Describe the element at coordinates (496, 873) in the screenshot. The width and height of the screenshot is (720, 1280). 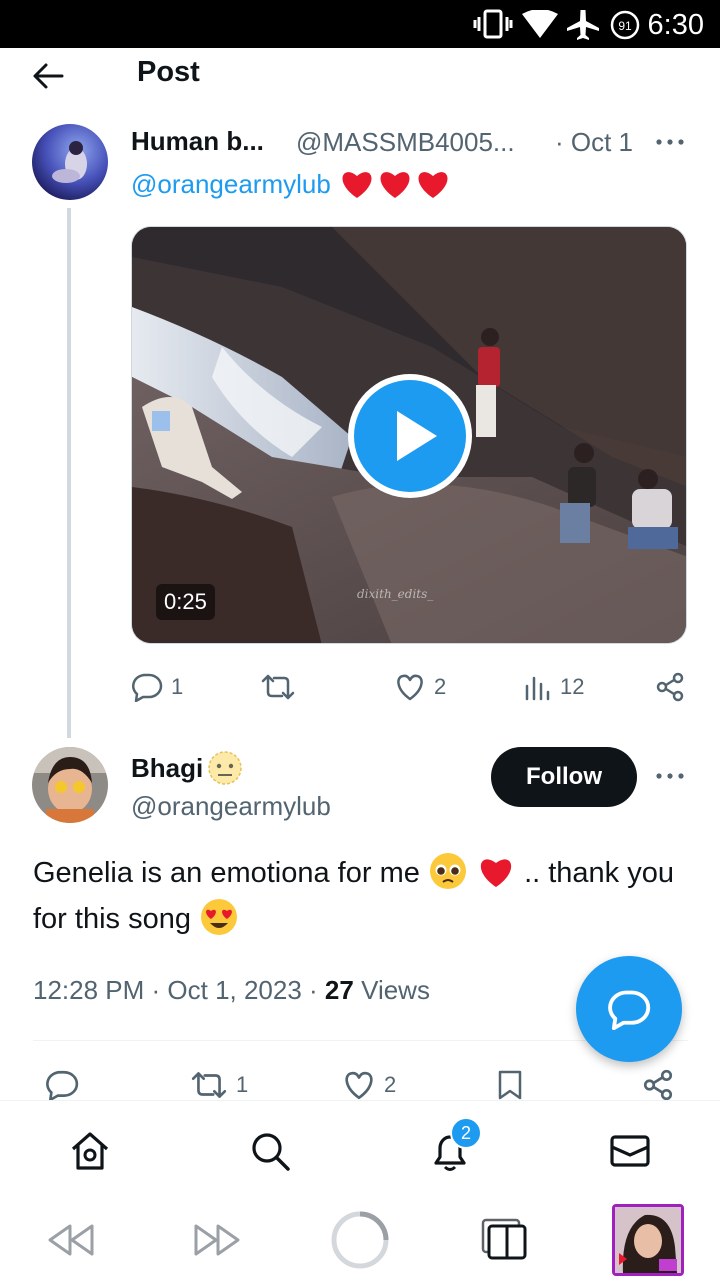
I see `red-heart-emoji` at that location.